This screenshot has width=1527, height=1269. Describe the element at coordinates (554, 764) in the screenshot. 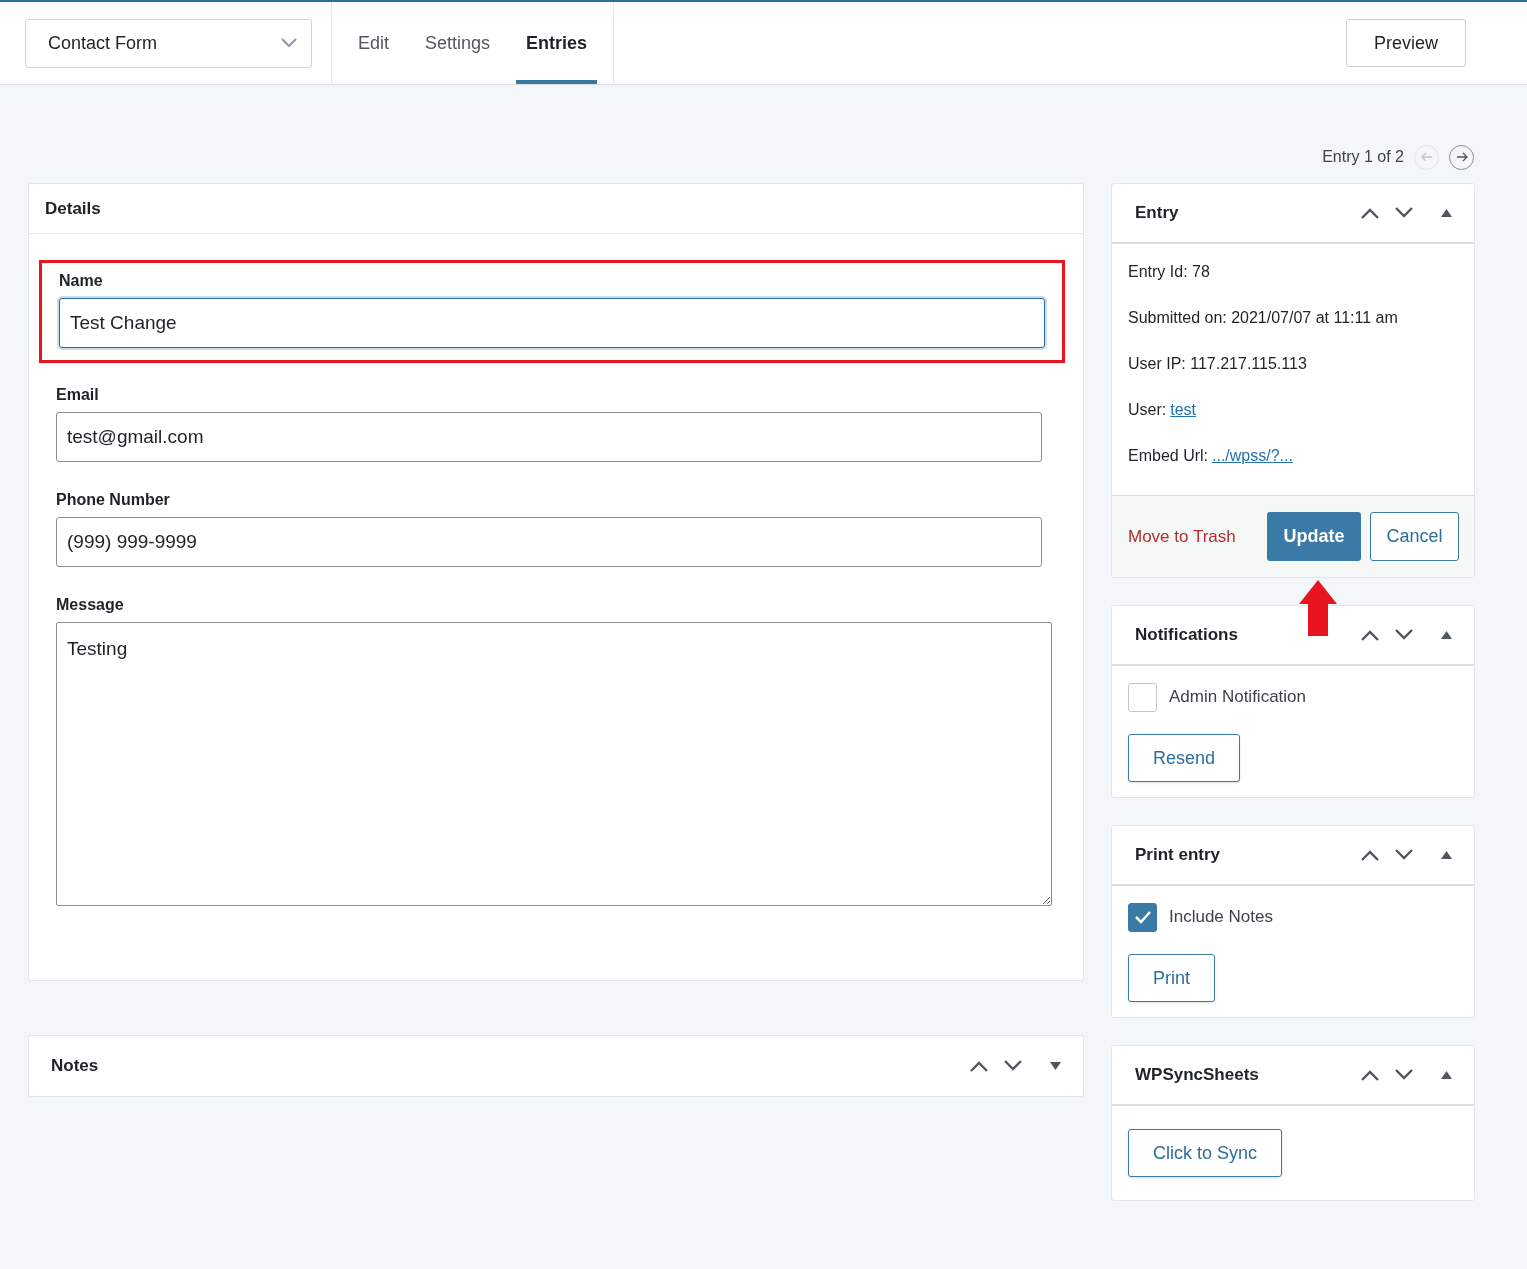

I see `message-textarea: Testing` at that location.